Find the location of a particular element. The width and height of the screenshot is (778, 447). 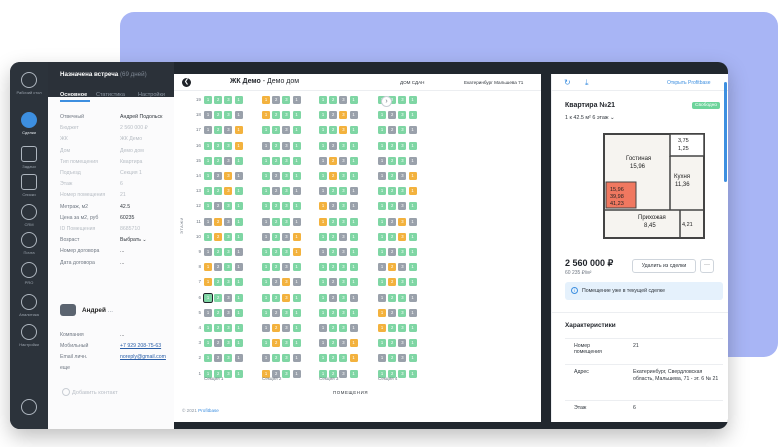

nav-item-4: CRM is located at coordinates (29, 217).